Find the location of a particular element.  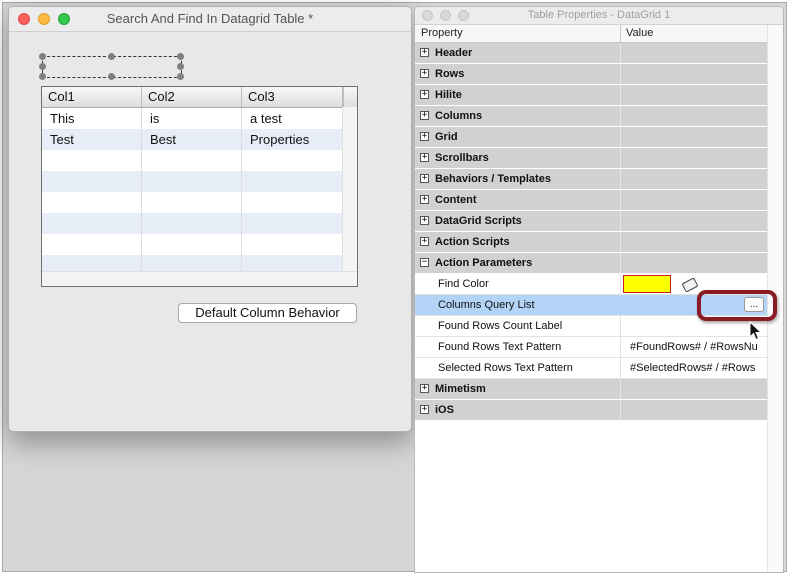

eraser-icon is located at coordinates (690, 285).